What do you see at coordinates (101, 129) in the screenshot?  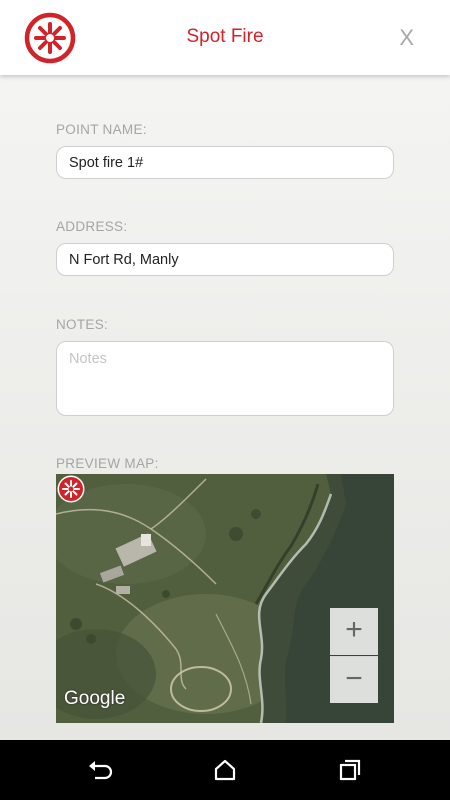 I see `point-name-label: POINT NAME:` at bounding box center [101, 129].